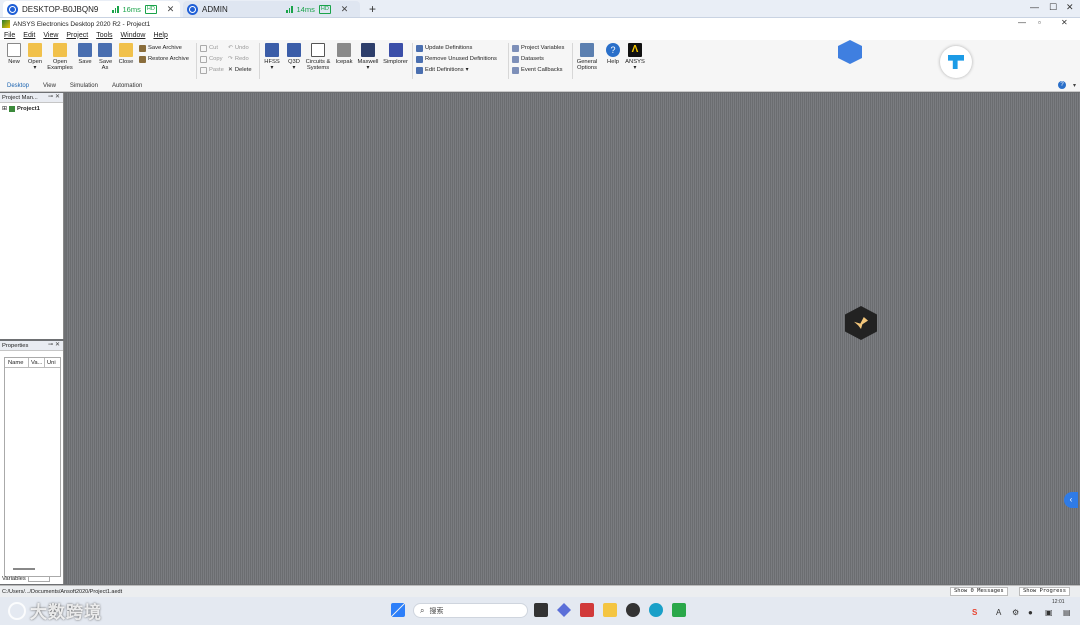 The width and height of the screenshot is (1080, 625). I want to click on new-file-icon, so click(14, 50).